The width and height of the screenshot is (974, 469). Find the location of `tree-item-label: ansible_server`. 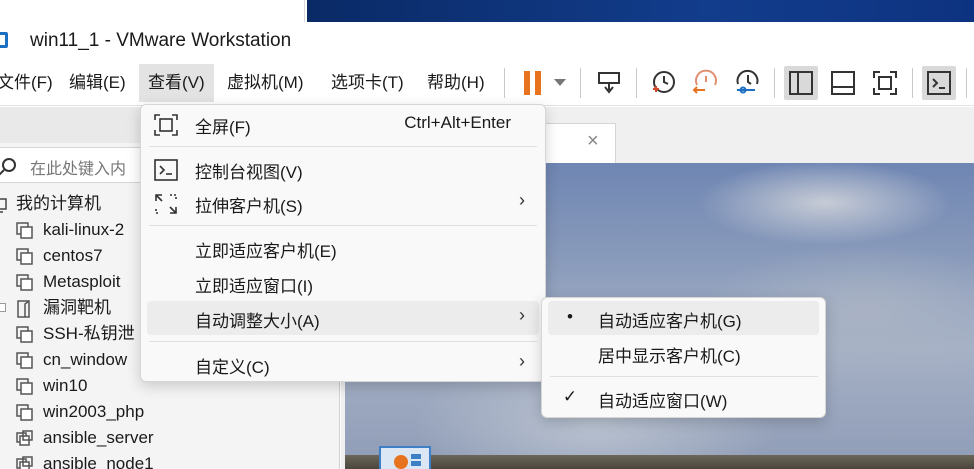

tree-item-label: ansible_server is located at coordinates (98, 437).